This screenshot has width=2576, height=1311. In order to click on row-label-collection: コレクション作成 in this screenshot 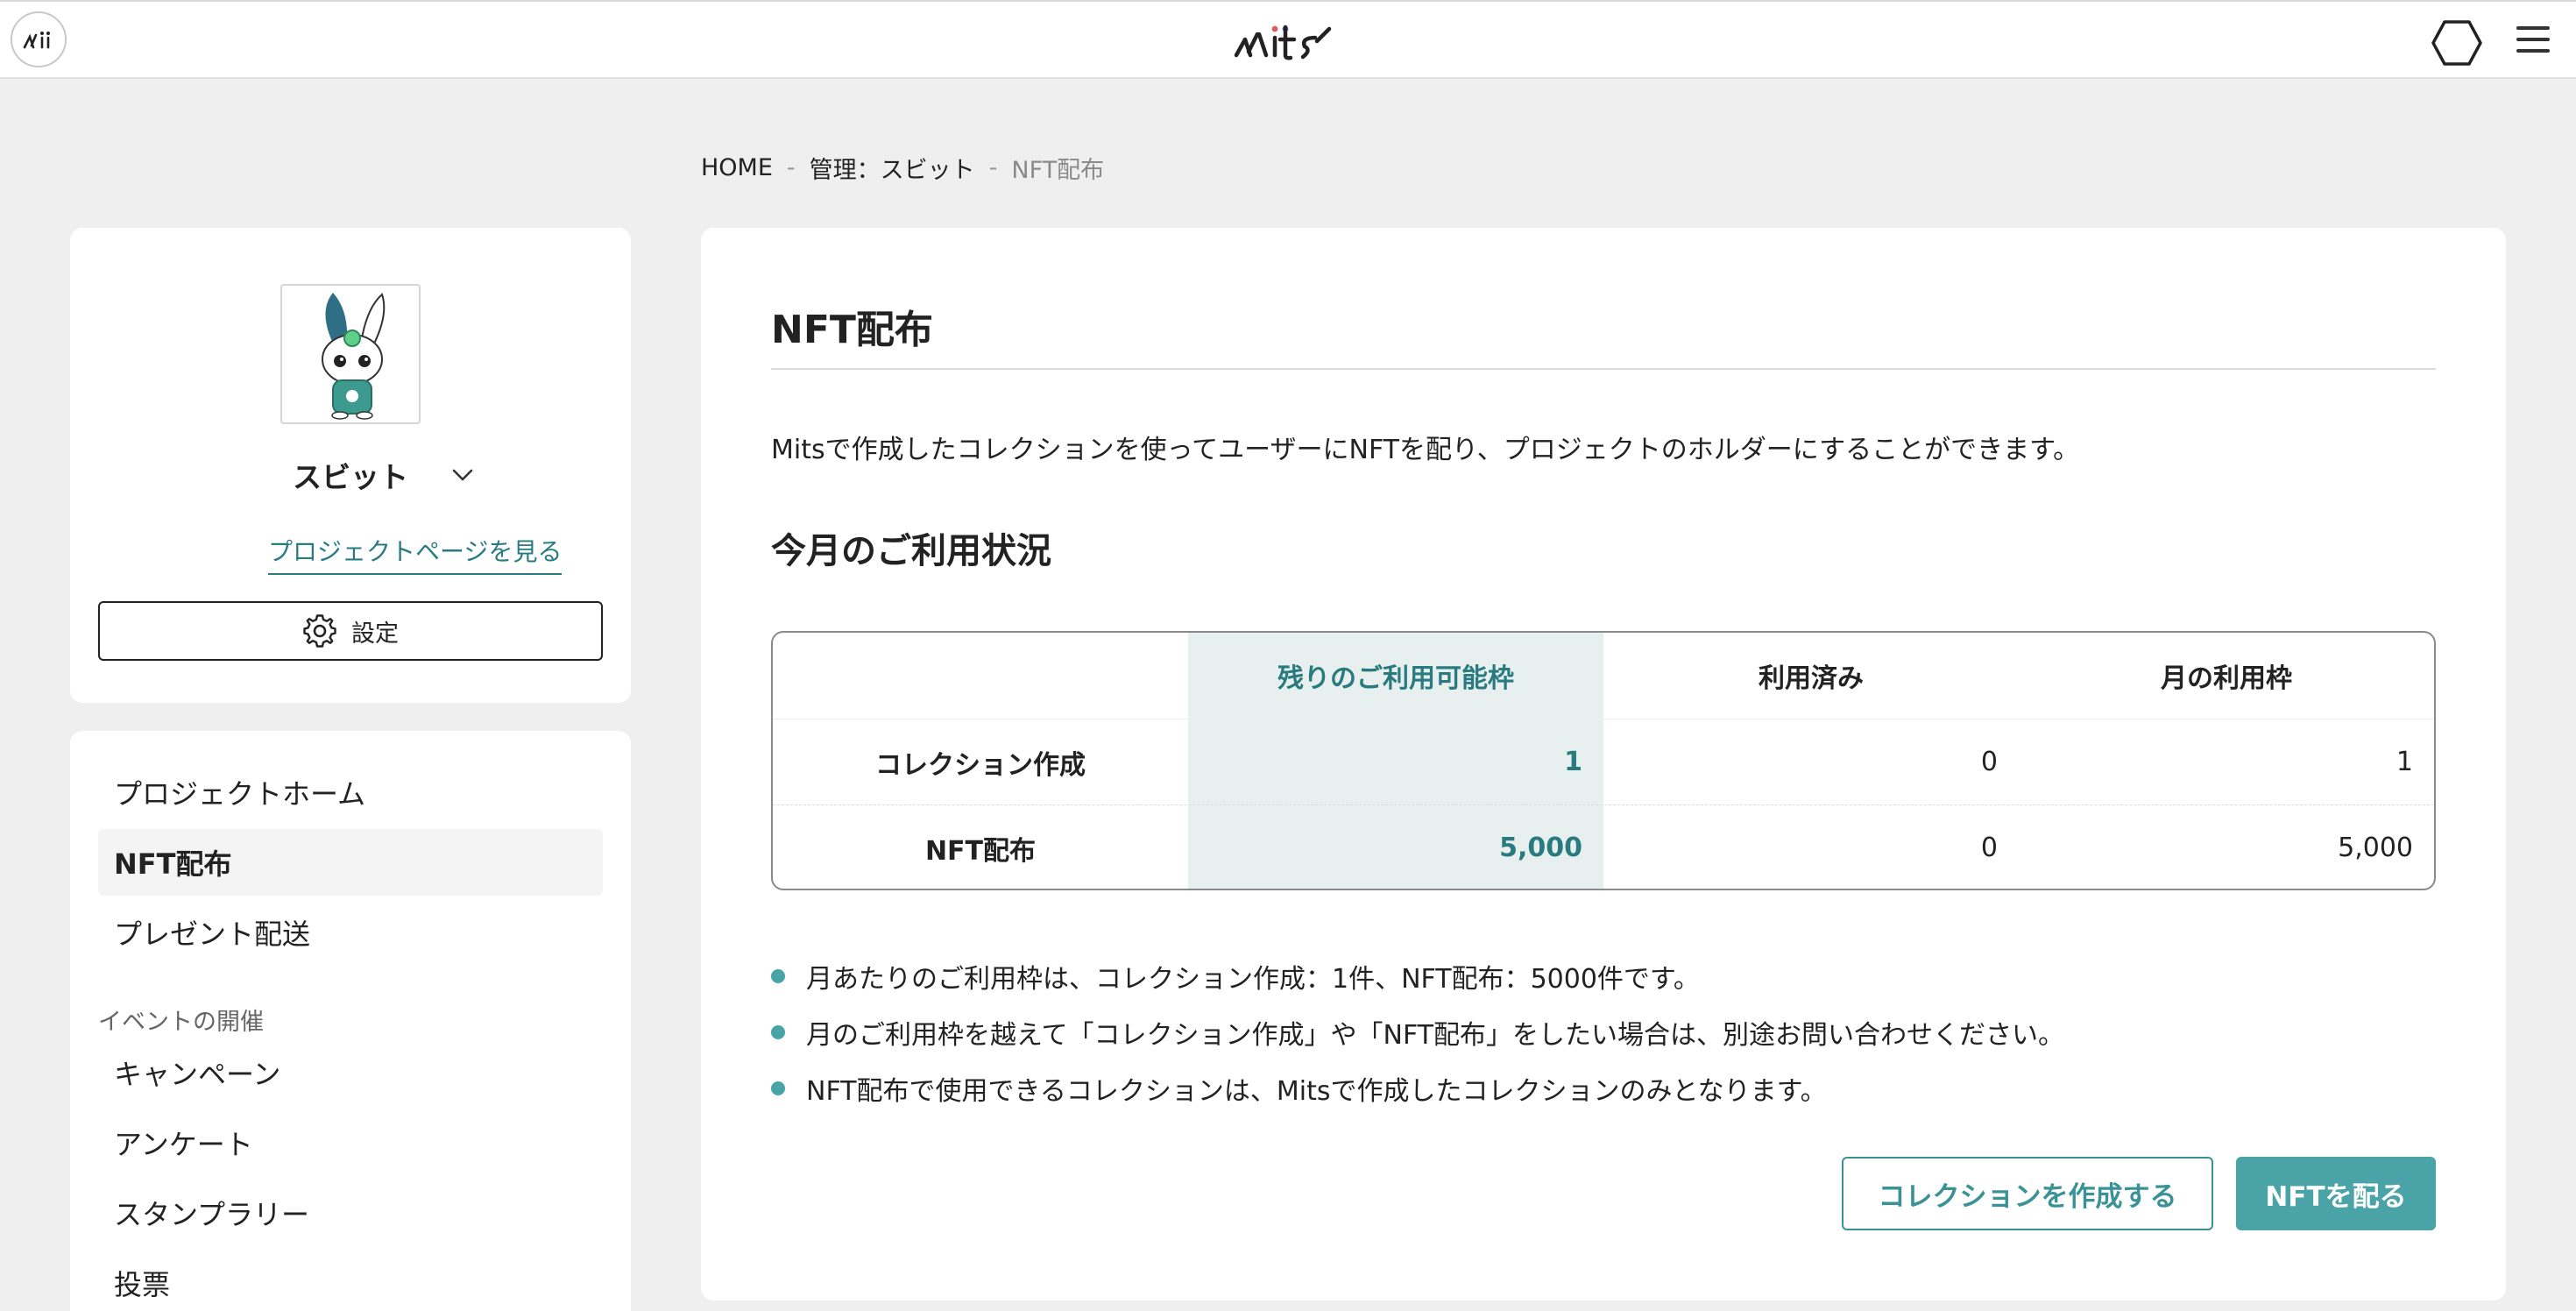, I will do `click(980, 765)`.